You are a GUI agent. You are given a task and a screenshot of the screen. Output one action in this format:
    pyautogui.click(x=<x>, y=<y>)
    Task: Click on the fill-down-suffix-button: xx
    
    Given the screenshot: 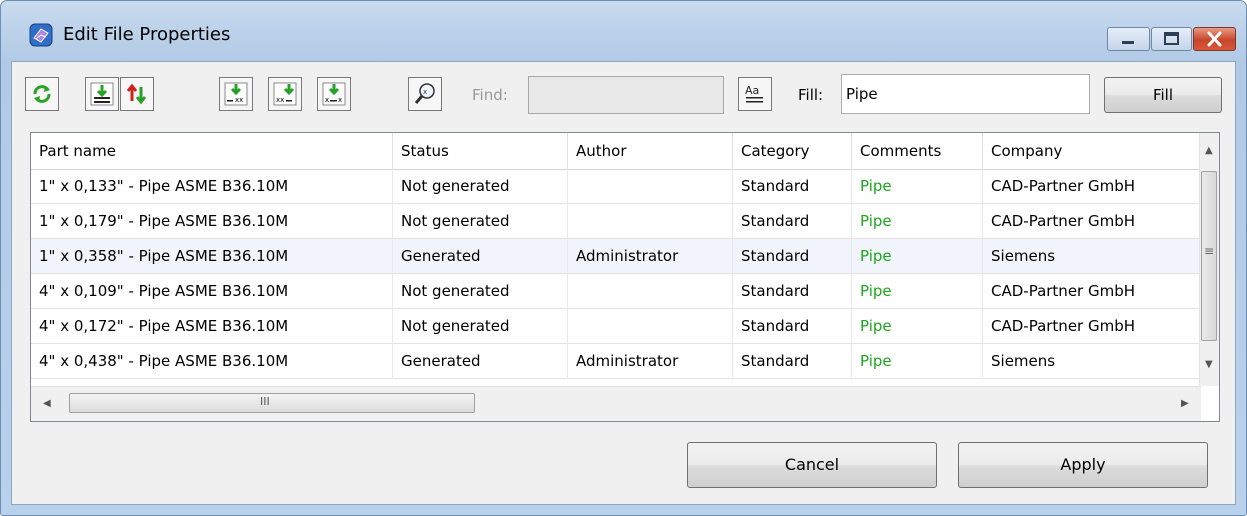 What is the action you would take?
    pyautogui.click(x=236, y=94)
    